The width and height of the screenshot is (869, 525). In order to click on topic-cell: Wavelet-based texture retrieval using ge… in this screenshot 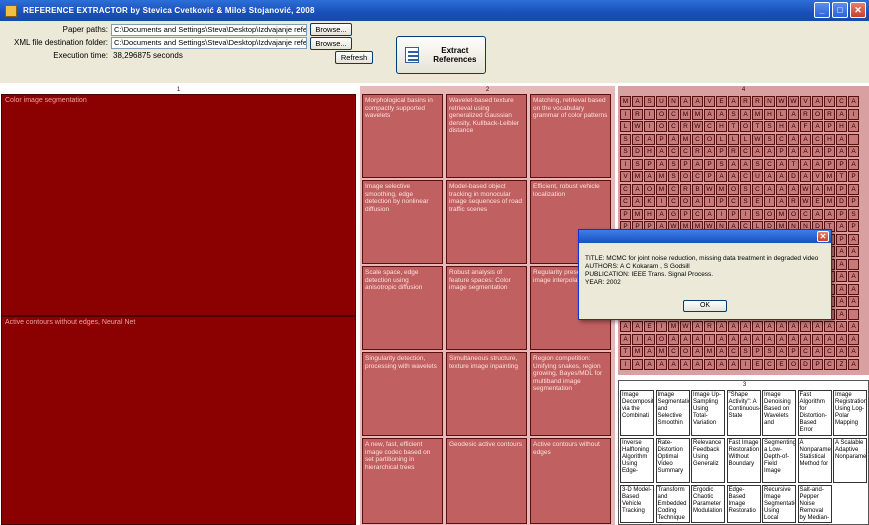, I will do `click(486, 136)`.